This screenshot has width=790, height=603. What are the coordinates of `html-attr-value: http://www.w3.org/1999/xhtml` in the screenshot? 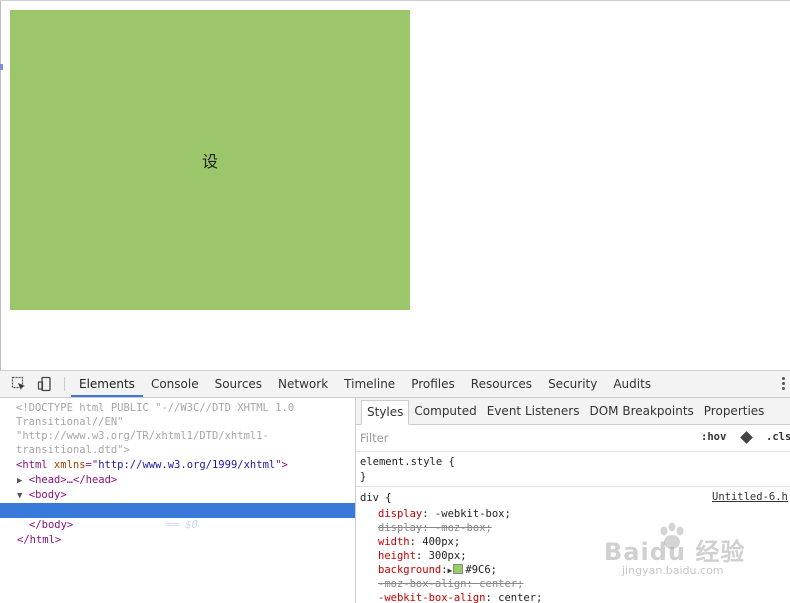 It's located at (187, 465).